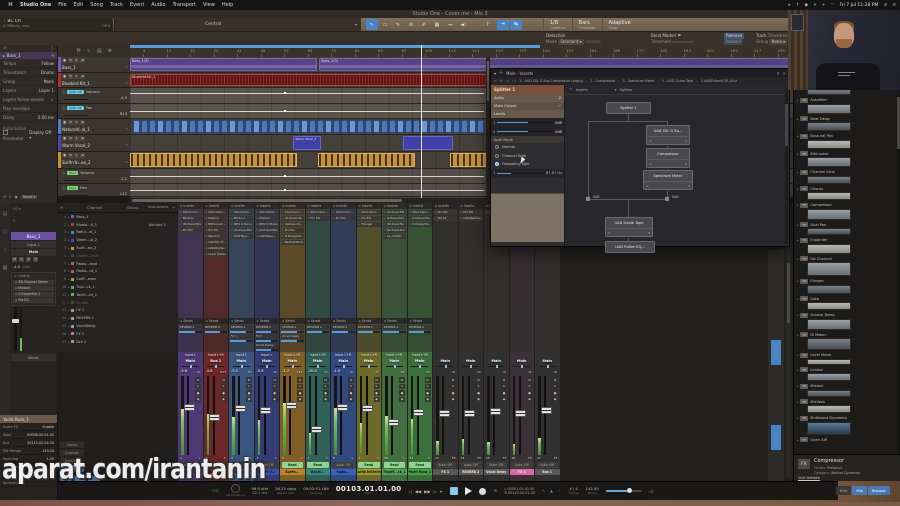 Image resolution: width=900 pixels, height=506 pixels. I want to click on channel-nav: LQ ▾, so click(17, 209).